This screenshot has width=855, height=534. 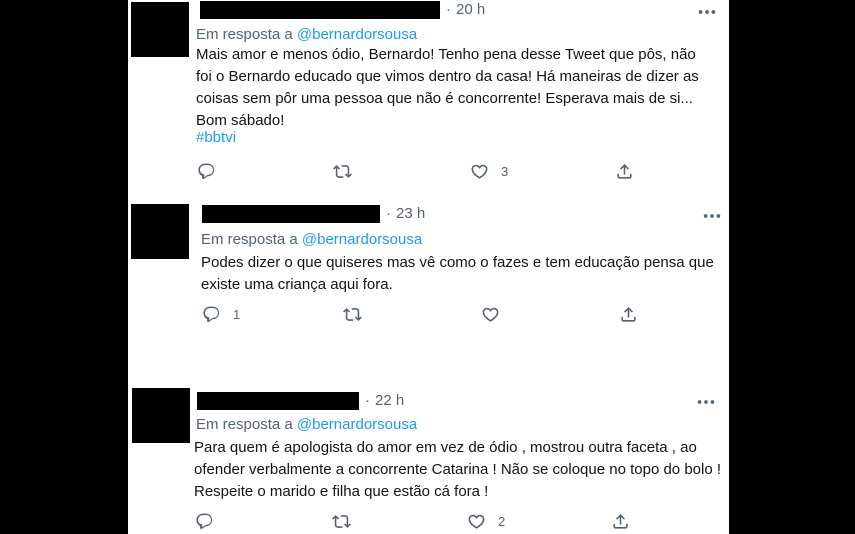 I want to click on reply-count: 1, so click(x=237, y=314).